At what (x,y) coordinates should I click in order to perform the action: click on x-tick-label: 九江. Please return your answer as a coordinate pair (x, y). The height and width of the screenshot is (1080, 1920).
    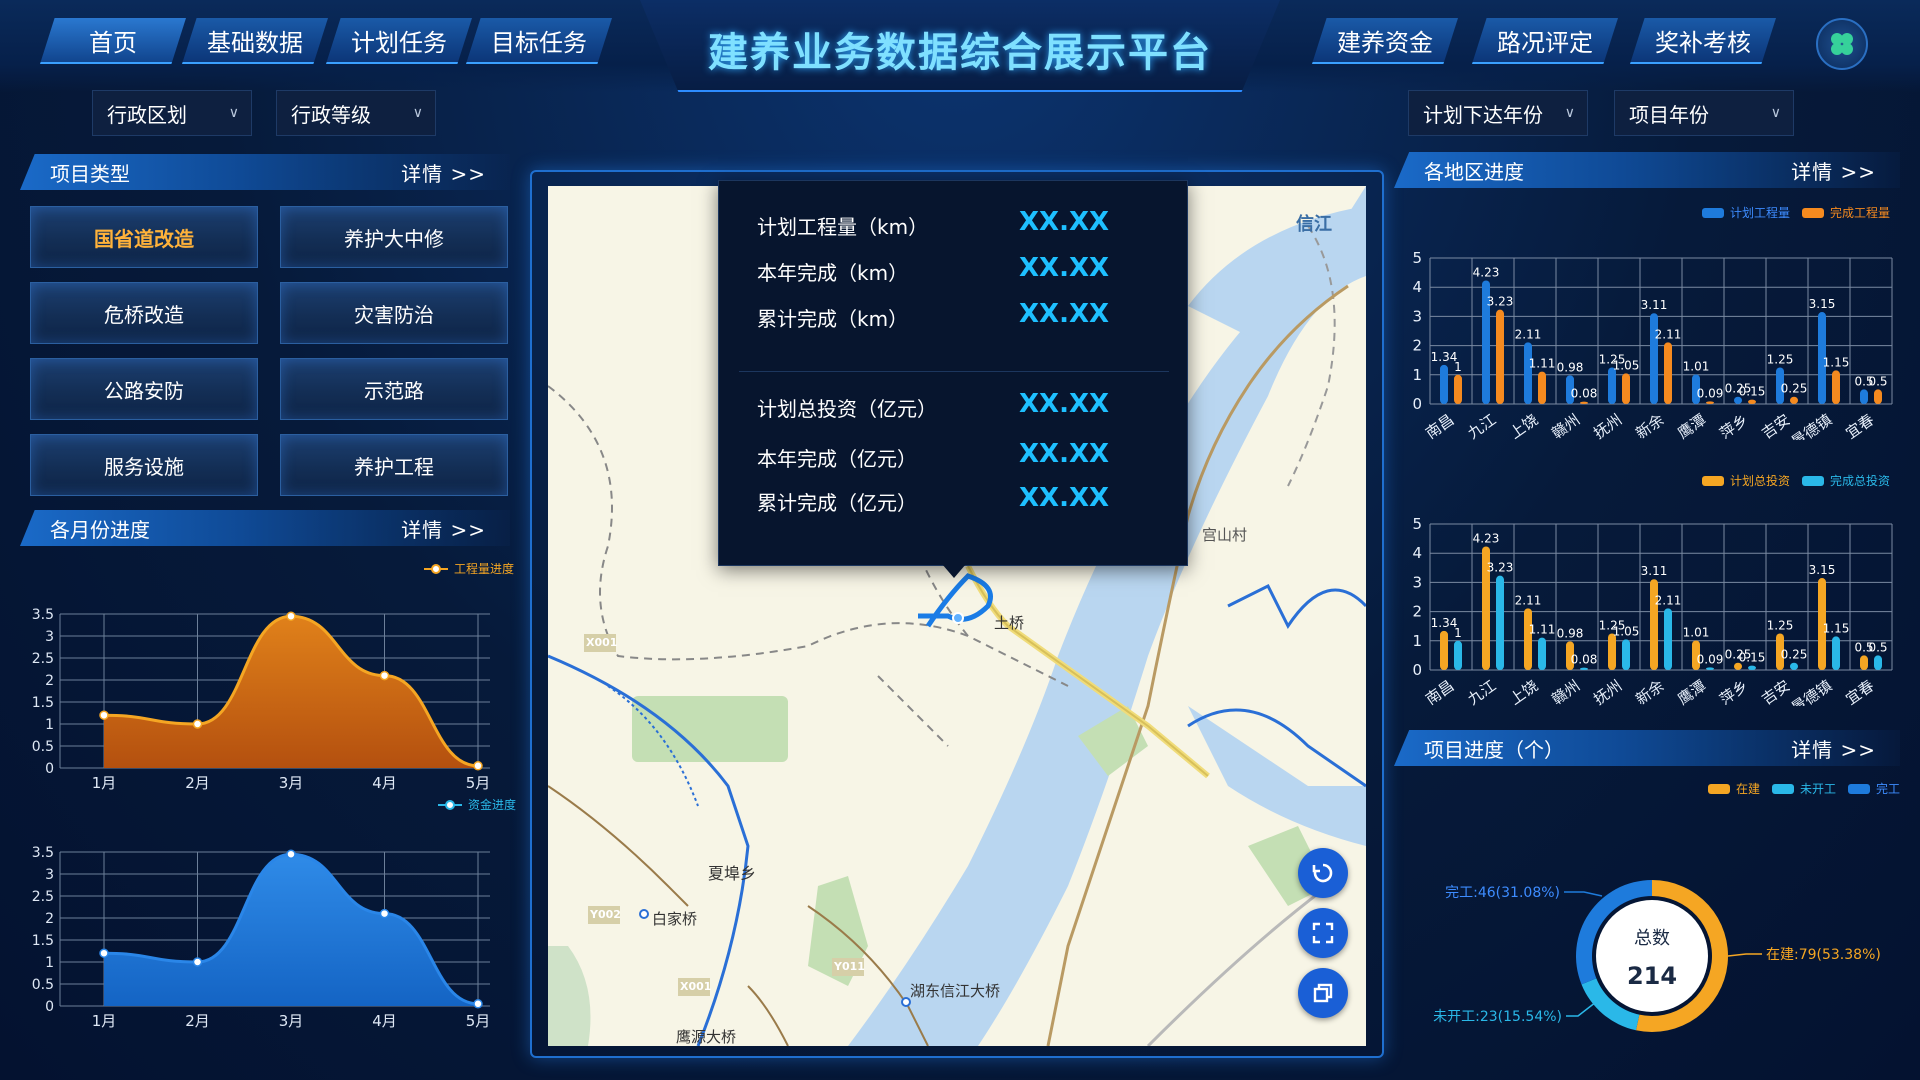
    Looking at the image, I should click on (1481, 691).